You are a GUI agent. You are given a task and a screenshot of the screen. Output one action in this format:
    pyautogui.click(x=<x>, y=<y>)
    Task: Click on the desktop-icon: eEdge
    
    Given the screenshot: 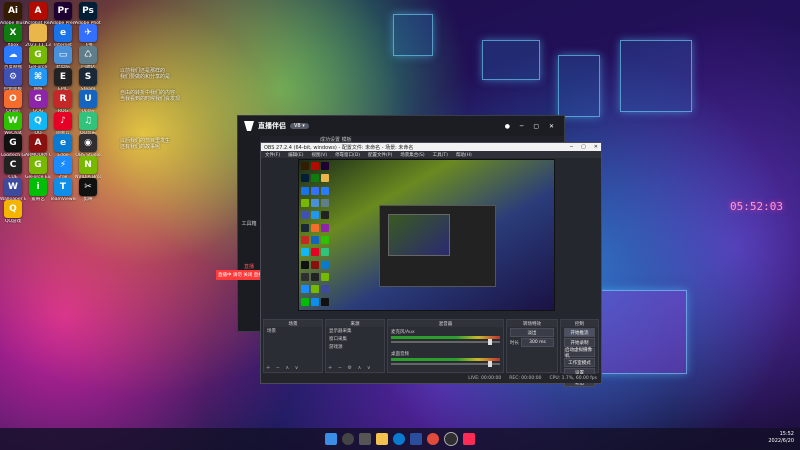 What is the action you would take?
    pyautogui.click(x=63, y=146)
    